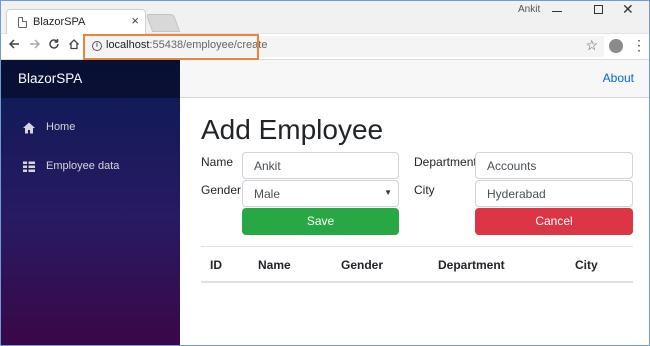 This screenshot has width=650, height=346. Describe the element at coordinates (50, 78) in the screenshot. I see `brand-link: BlazorSPA` at that location.